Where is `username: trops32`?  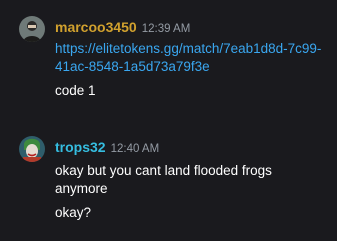
username: trops32 is located at coordinates (80, 147).